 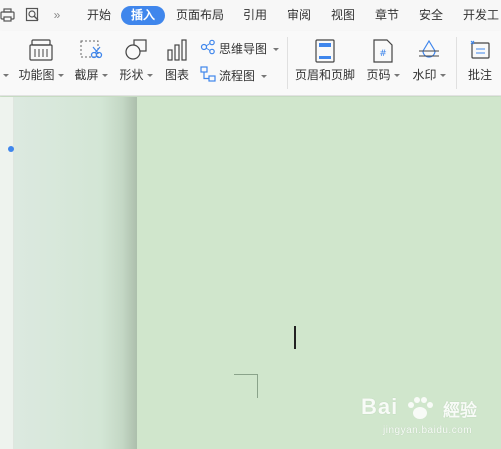 What do you see at coordinates (250, 63) in the screenshot?
I see `ribbon-toolbar: 功能图 截屏 形状 图表 思维导图 流程图 页眉和页脚 # 页码 水印 批注` at bounding box center [250, 63].